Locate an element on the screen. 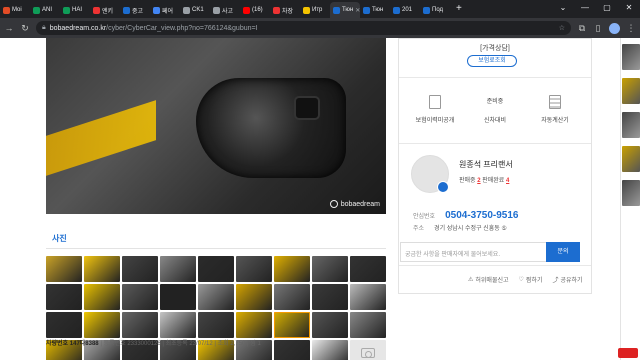 The width and height of the screenshot is (640, 360). reload-icon: ↻ is located at coordinates (25, 28).